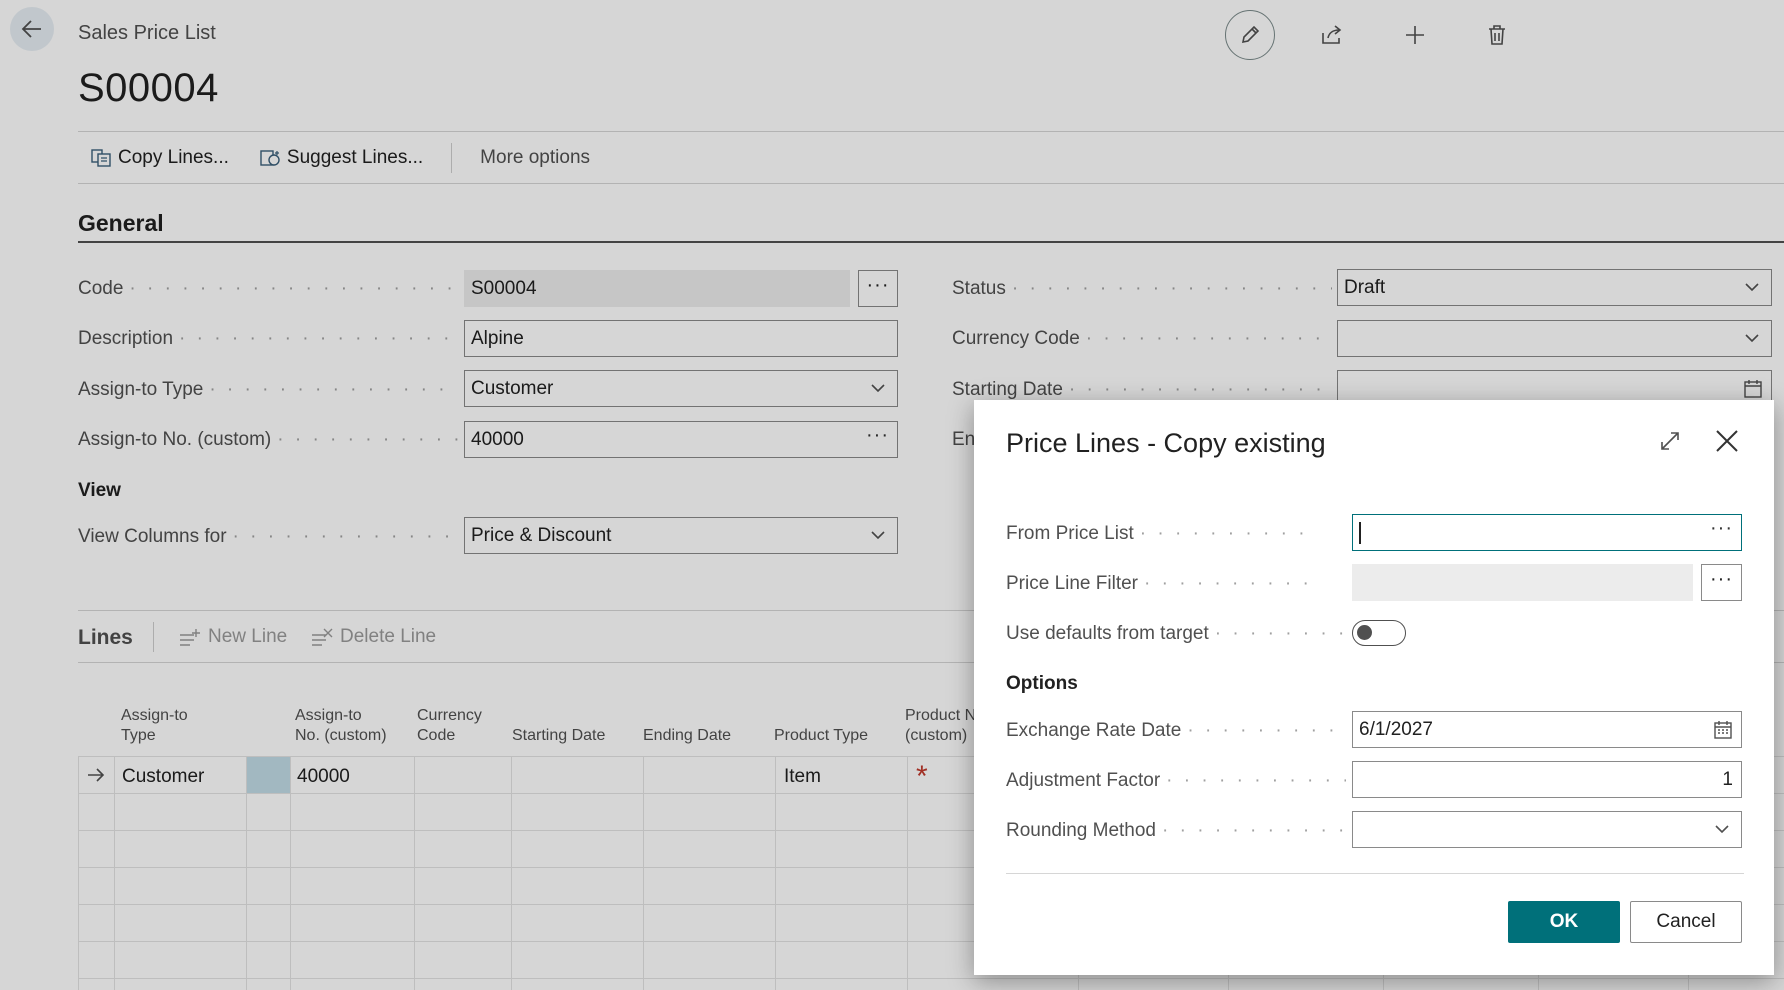 The height and width of the screenshot is (990, 1784). I want to click on exchange-rate-date-field: 6/1/2027, so click(1547, 729).